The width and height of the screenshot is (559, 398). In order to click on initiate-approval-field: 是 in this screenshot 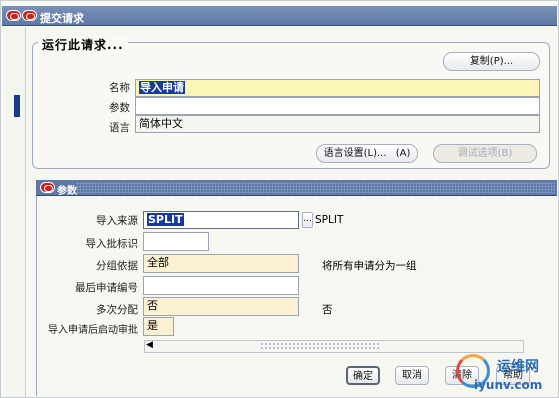, I will do `click(158, 326)`.